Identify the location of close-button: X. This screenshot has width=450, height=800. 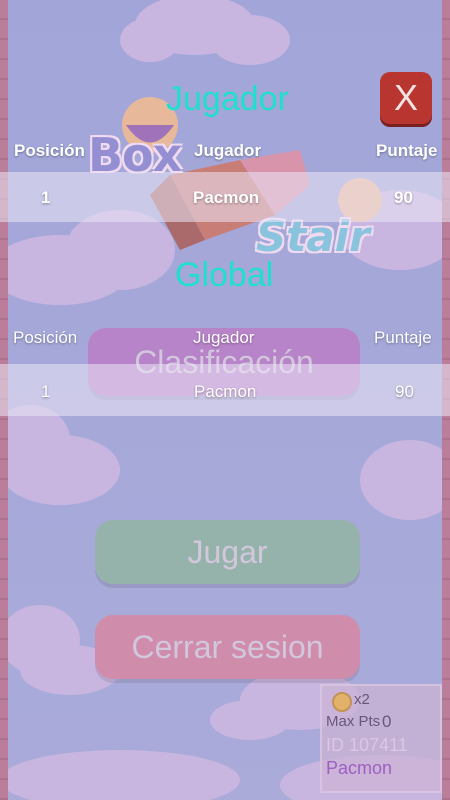
(406, 98).